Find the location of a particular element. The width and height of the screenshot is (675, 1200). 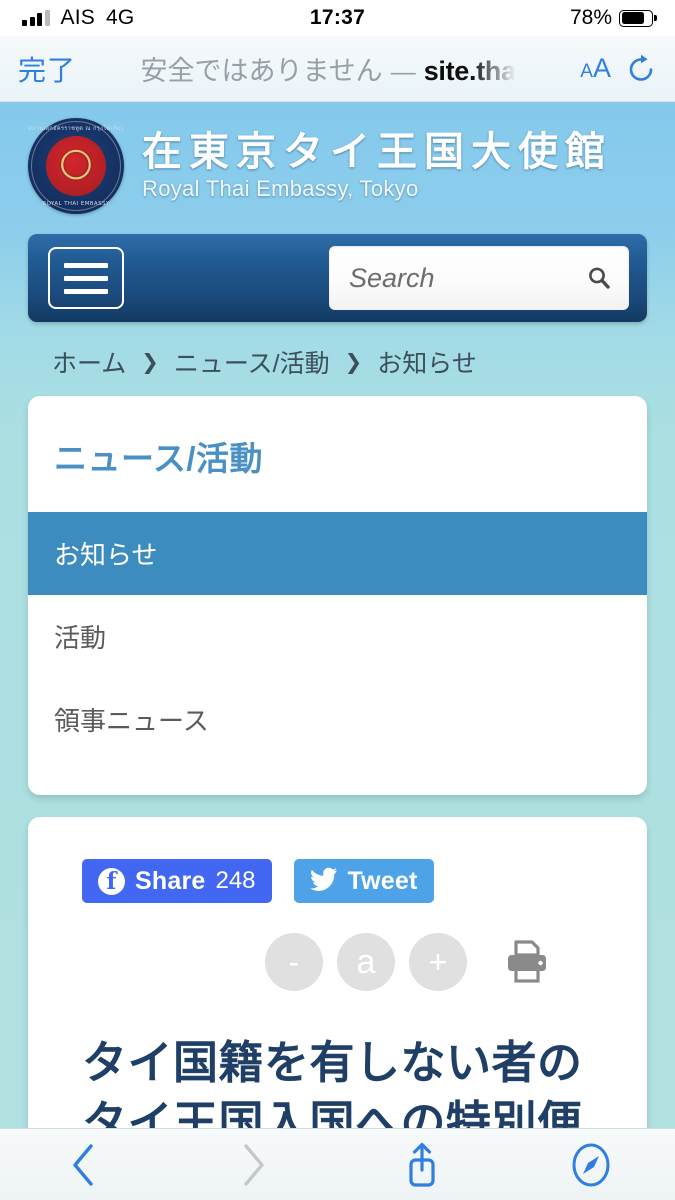

forward-button is located at coordinates (253, 1164).